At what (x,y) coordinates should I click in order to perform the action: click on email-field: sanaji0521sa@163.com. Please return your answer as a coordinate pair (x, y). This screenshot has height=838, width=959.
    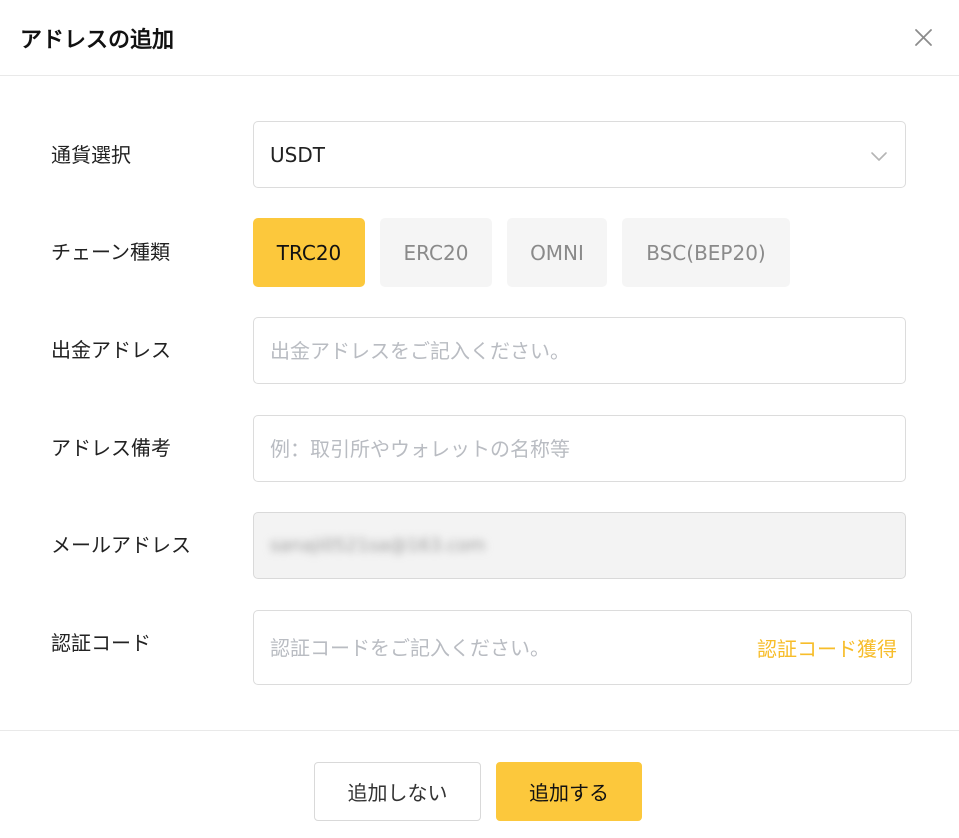
    Looking at the image, I should click on (579, 545).